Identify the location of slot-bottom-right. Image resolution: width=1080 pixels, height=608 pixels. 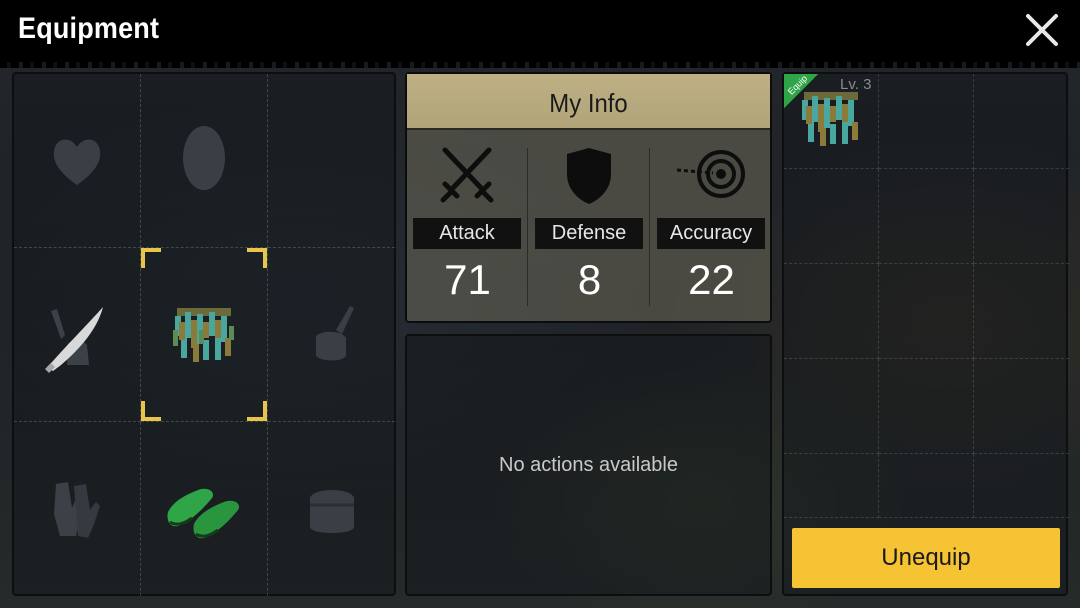
(331, 509).